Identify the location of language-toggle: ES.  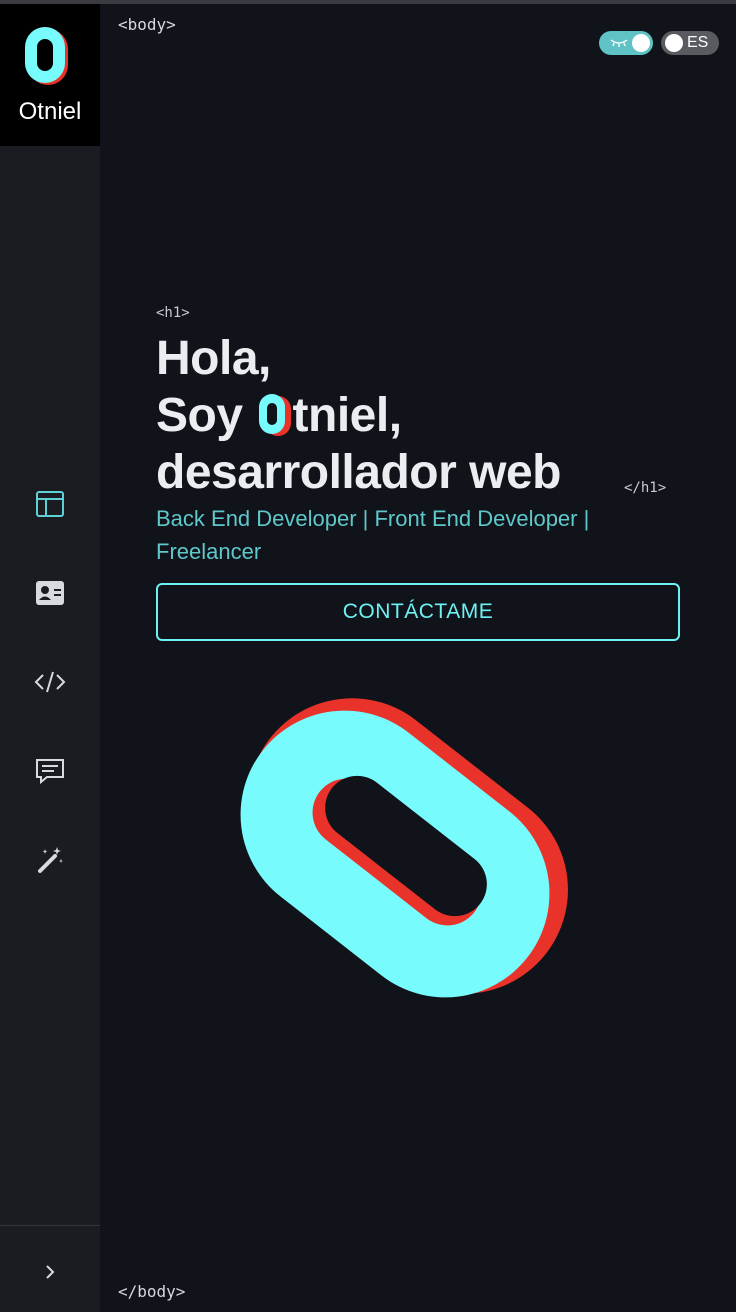
(690, 43).